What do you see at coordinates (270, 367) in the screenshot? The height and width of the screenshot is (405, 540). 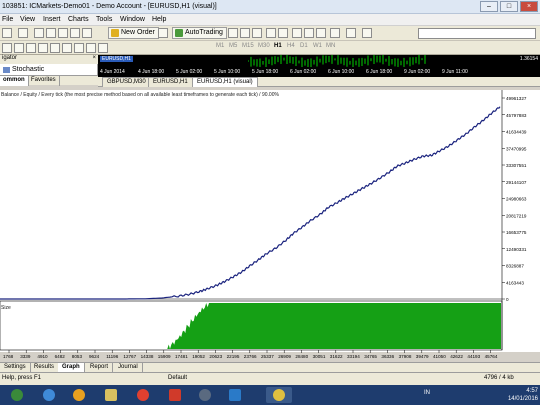 I see `tester-tabs: Settings Results Graph Report Journal` at bounding box center [270, 367].